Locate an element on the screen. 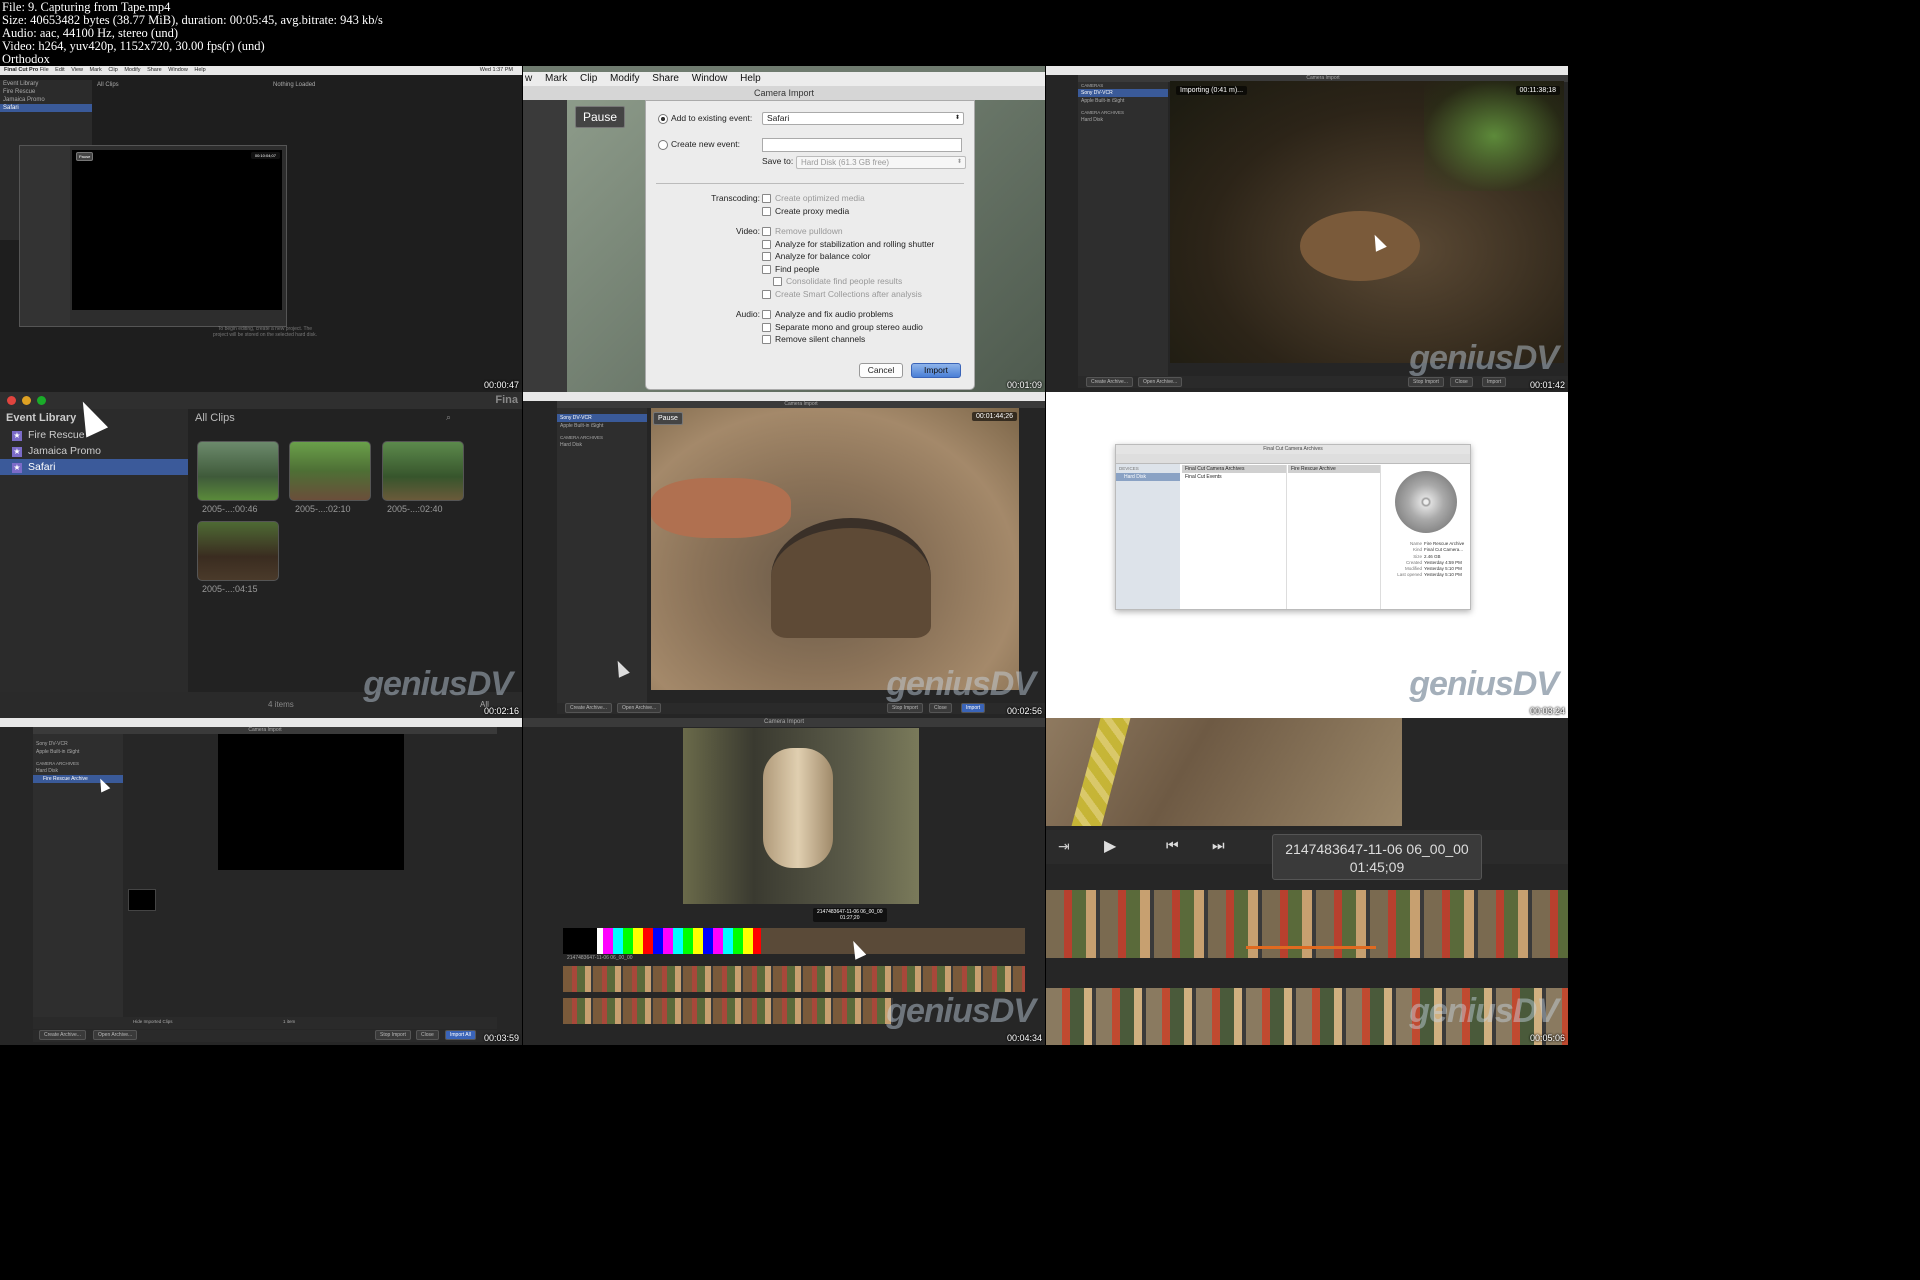 The image size is (1920, 1280). radio-create-new is located at coordinates (663, 144).